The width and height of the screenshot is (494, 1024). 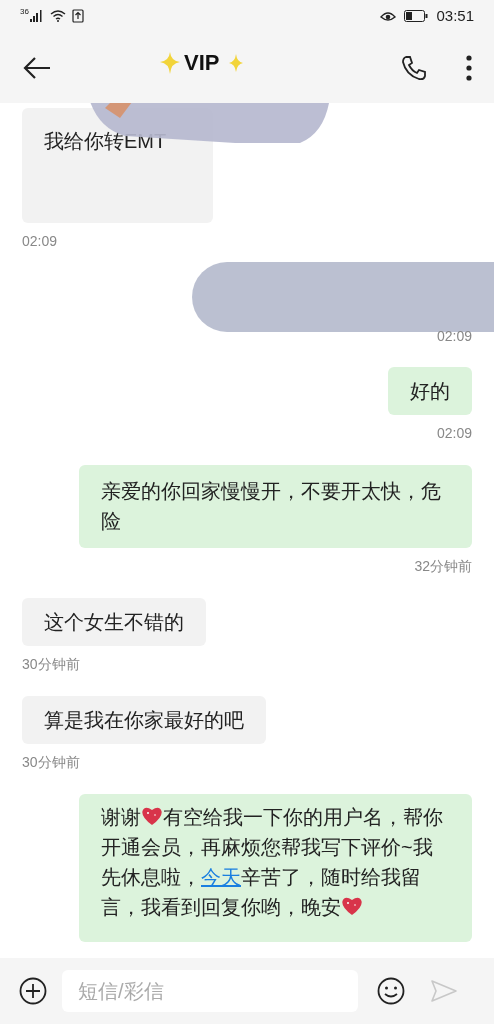 What do you see at coordinates (414, 67) in the screenshot?
I see `phone-icon` at bounding box center [414, 67].